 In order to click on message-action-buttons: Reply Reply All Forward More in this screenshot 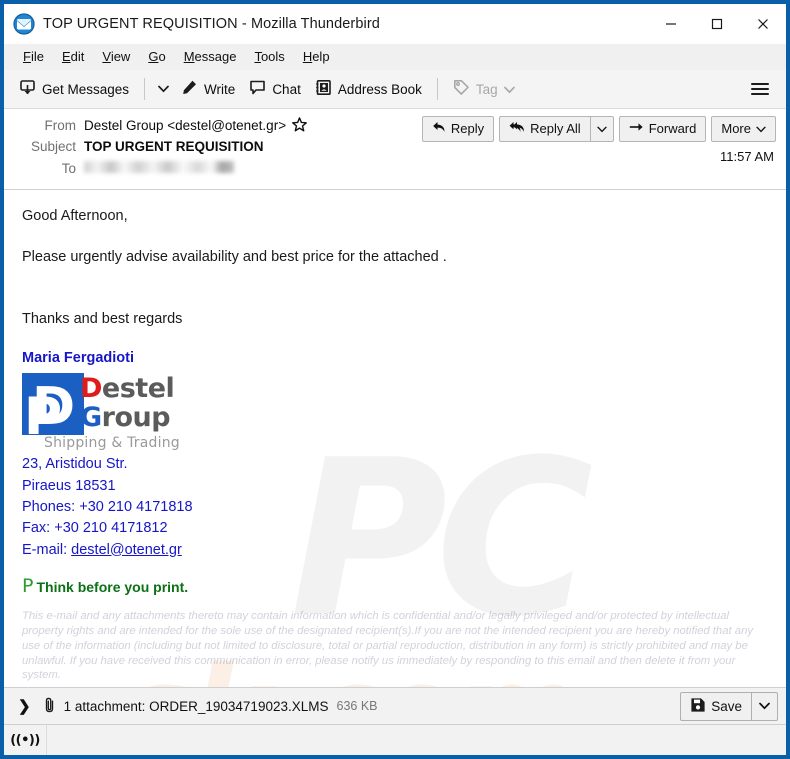, I will do `click(598, 129)`.